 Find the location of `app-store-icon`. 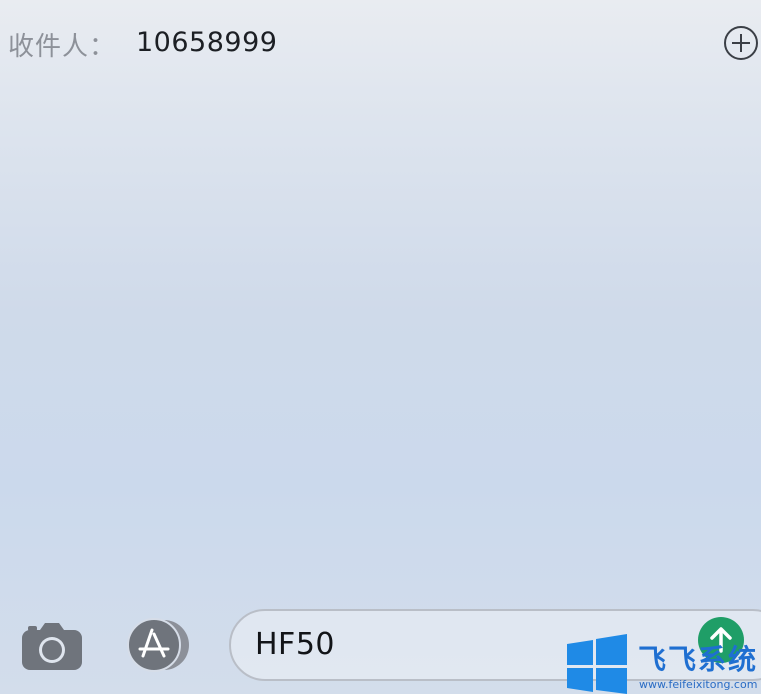

app-store-icon is located at coordinates (158, 645).